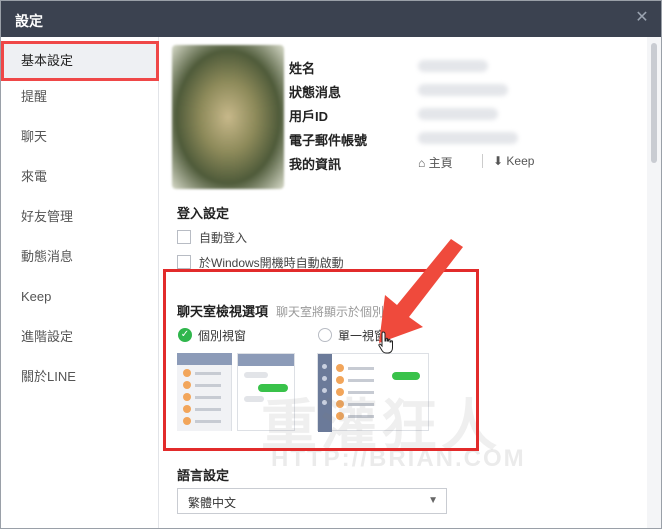  Describe the element at coordinates (325, 393) in the screenshot. I see `preview-strip` at that location.